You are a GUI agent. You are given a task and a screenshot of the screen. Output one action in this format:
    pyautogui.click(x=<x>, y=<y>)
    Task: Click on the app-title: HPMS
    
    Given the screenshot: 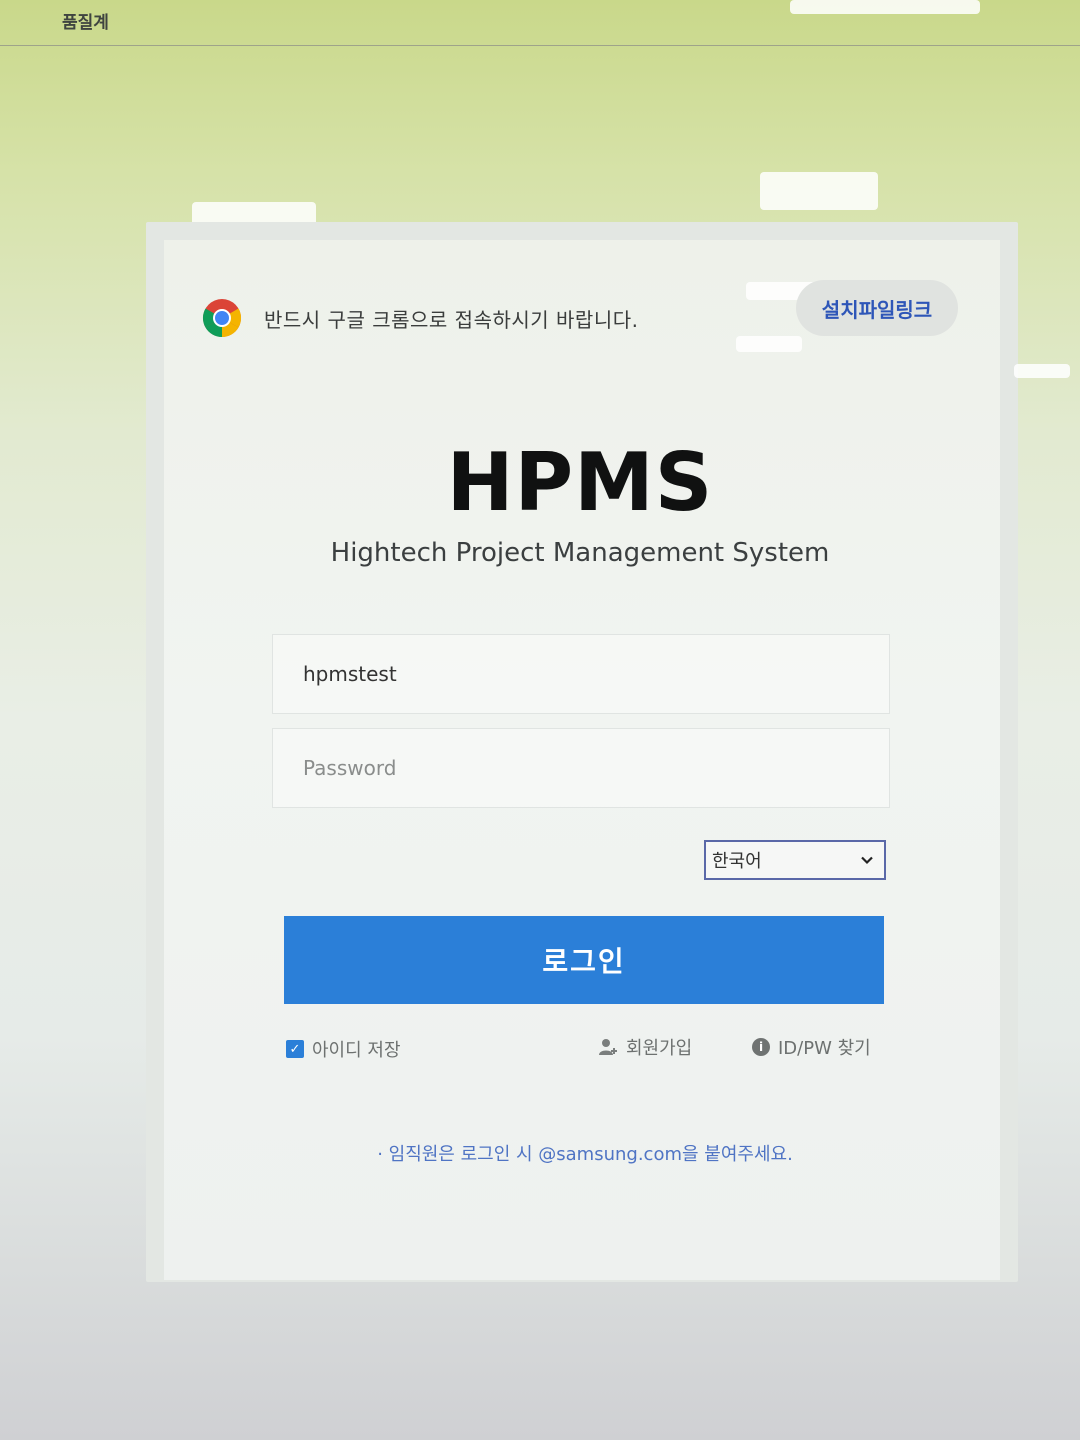 What is the action you would take?
    pyautogui.click(x=580, y=482)
    